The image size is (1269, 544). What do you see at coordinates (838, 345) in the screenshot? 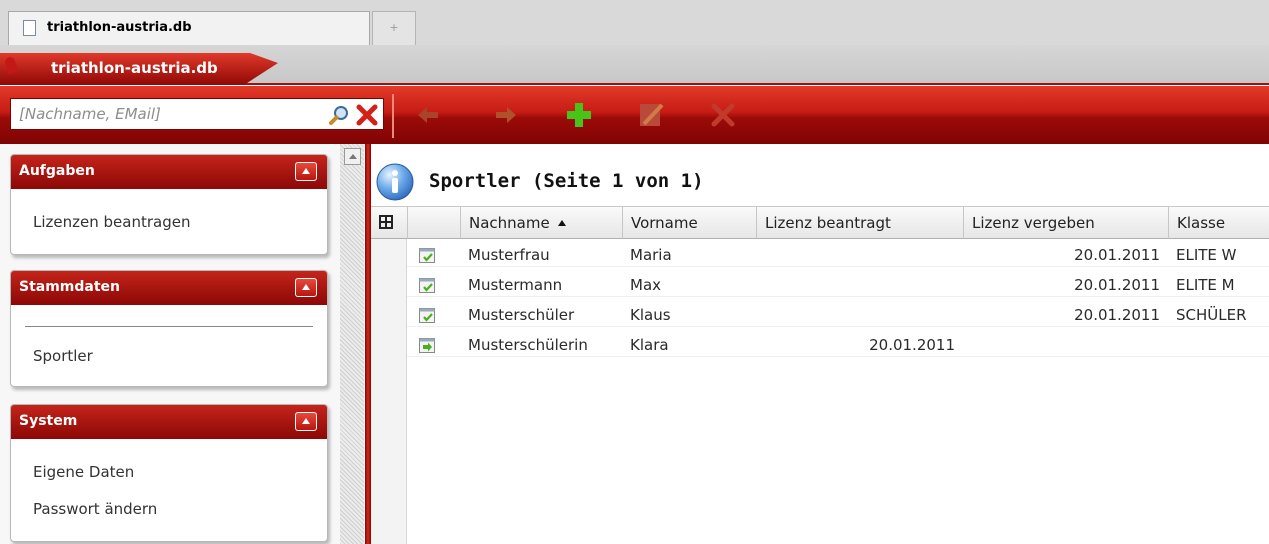
I see `table-row: Musterschülerin Klara 20.01.2011` at bounding box center [838, 345].